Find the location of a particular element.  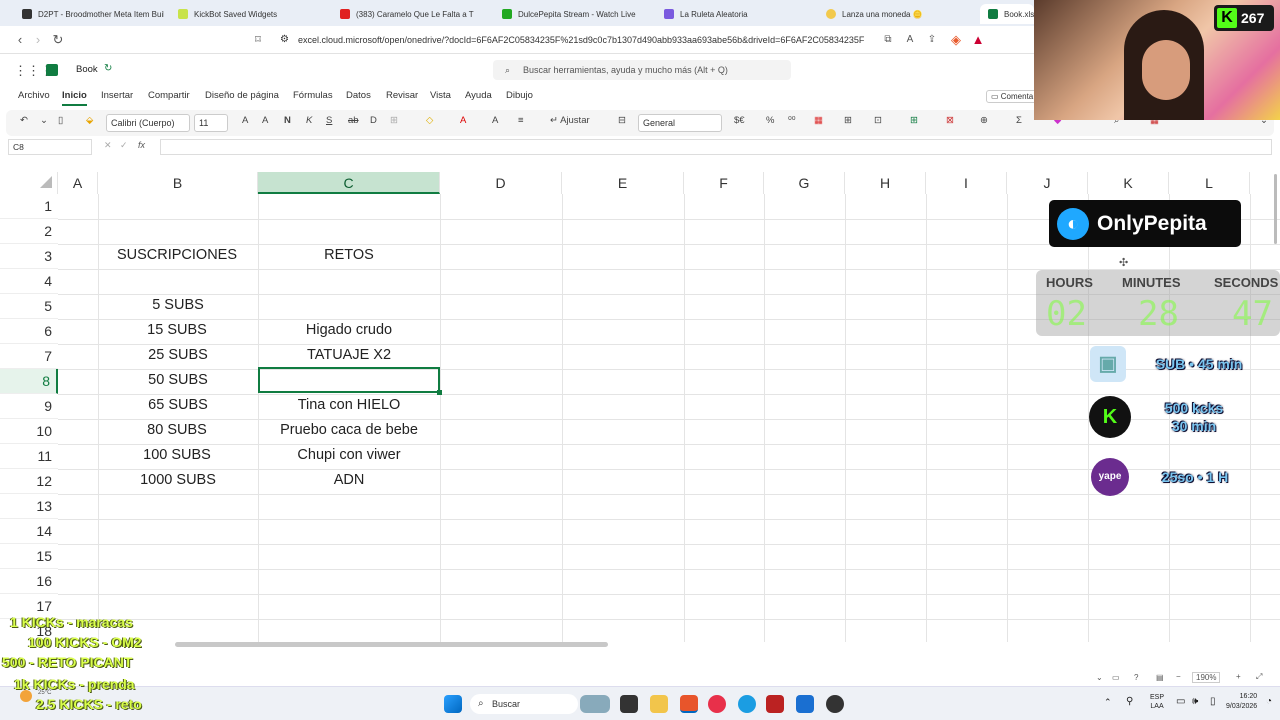

browser-tab: La Ruleta Aleatoria is located at coordinates (736, 14).